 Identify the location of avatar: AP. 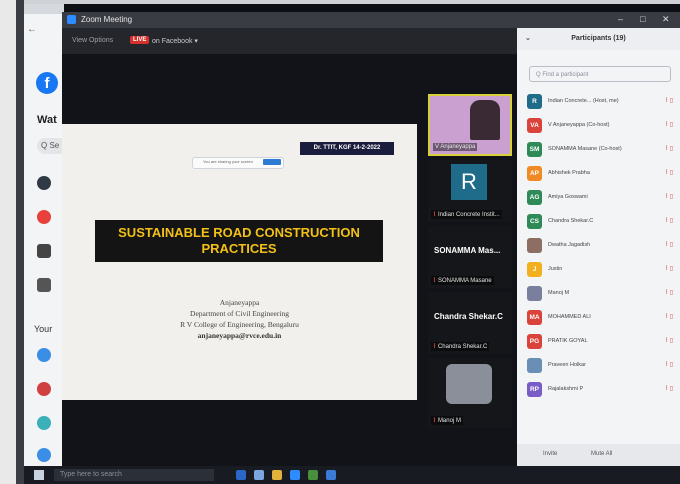
(534, 173).